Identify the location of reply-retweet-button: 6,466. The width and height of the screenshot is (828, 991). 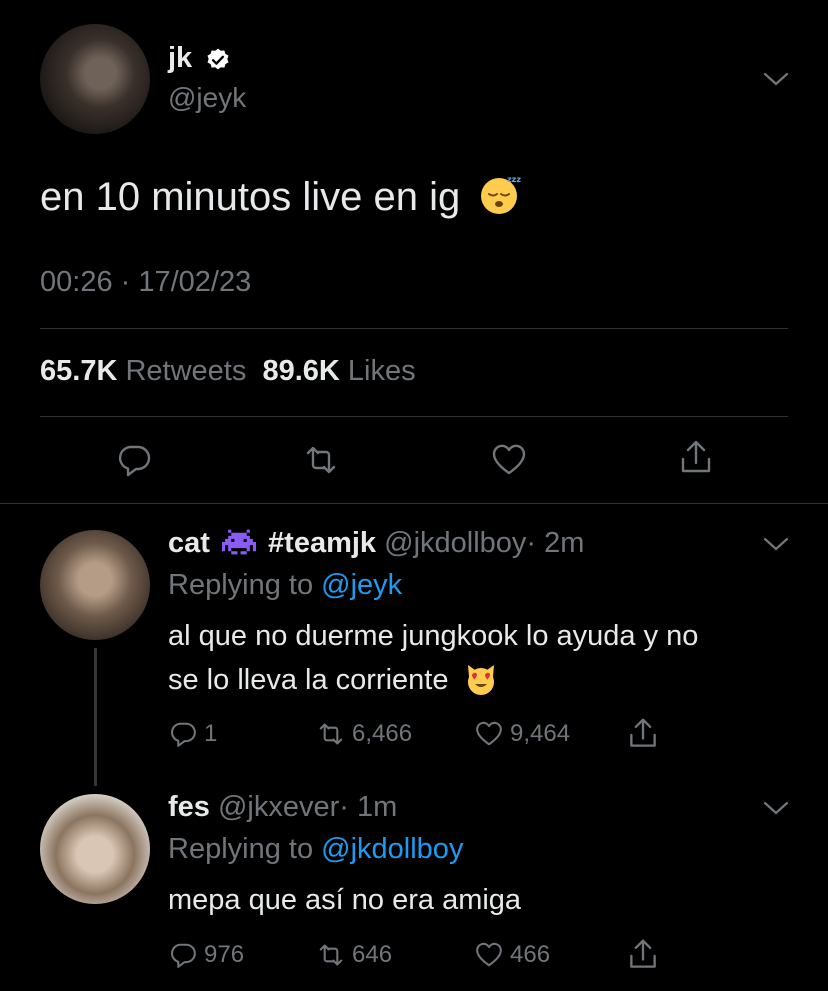
(364, 734).